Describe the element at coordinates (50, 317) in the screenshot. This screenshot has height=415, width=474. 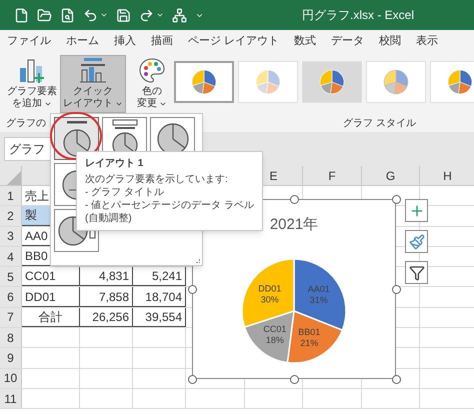
I see `table-cell-text: 合計` at that location.